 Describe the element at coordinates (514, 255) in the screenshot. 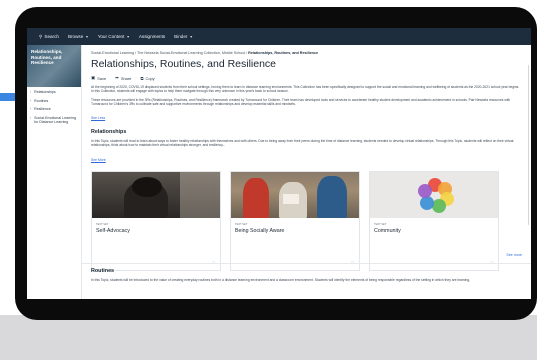

I see `see-more-cards-link: See more` at that location.